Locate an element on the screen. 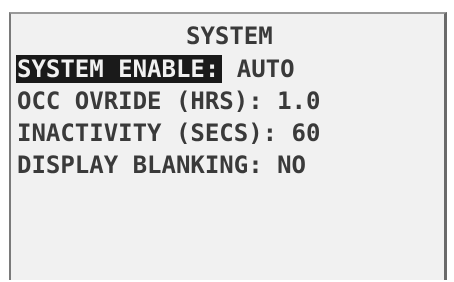 The image size is (454, 282). display-blanking-label: DISPLAY BLANKING: is located at coordinates (140, 165).